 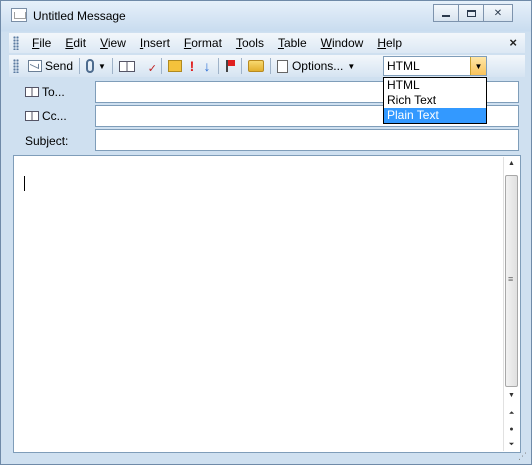 I want to click on menubar-grip-icon, so click(x=16, y=43).